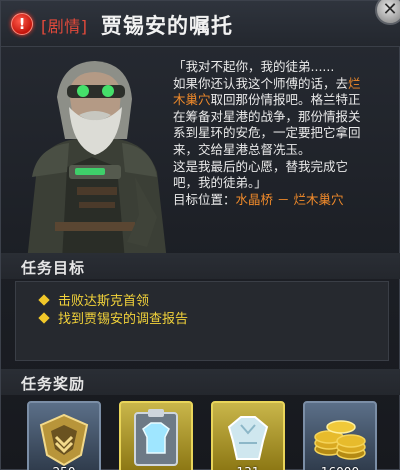  What do you see at coordinates (340, 440) in the screenshot?
I see `gold-coins-icon` at bounding box center [340, 440].